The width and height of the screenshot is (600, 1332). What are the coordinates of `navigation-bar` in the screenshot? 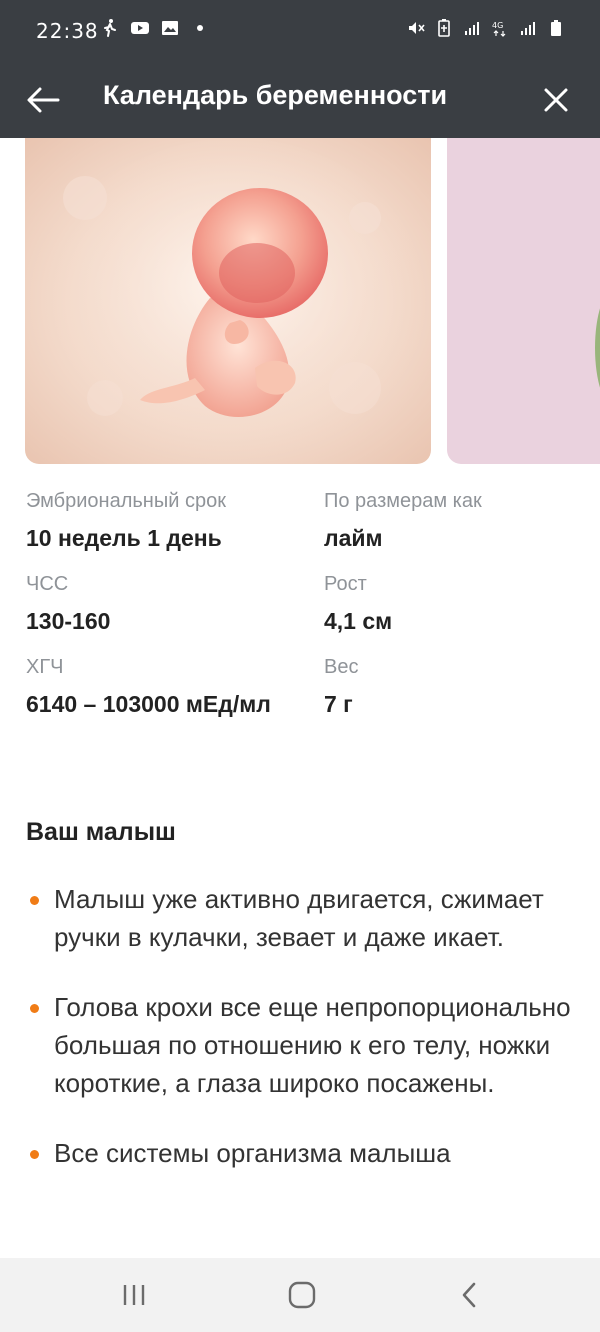 It's located at (300, 1295).